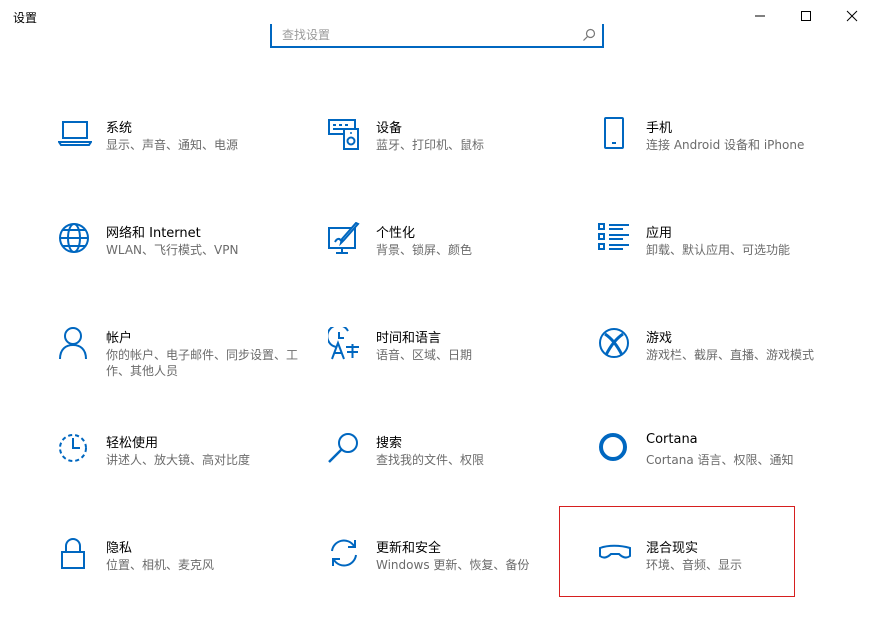 Image resolution: width=875 pixels, height=627 pixels. Describe the element at coordinates (188, 262) in the screenshot. I see `tile-network: 网络和 Internet WLAN、飞行模式、VPN` at that location.